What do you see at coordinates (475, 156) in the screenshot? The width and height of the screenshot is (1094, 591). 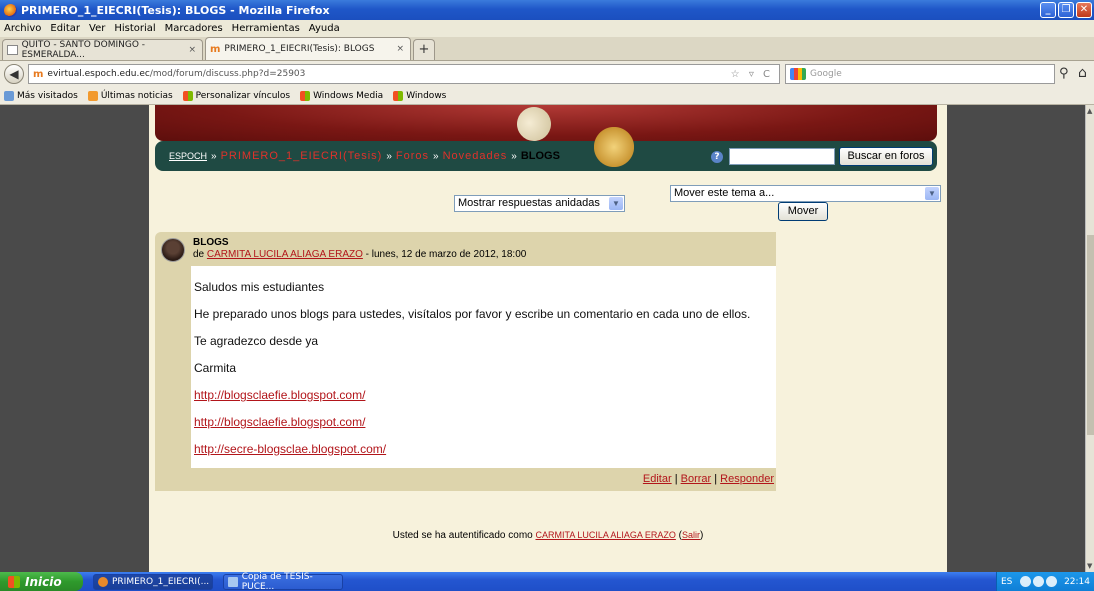 I see `breadcrumb-novedades: Novedades` at bounding box center [475, 156].